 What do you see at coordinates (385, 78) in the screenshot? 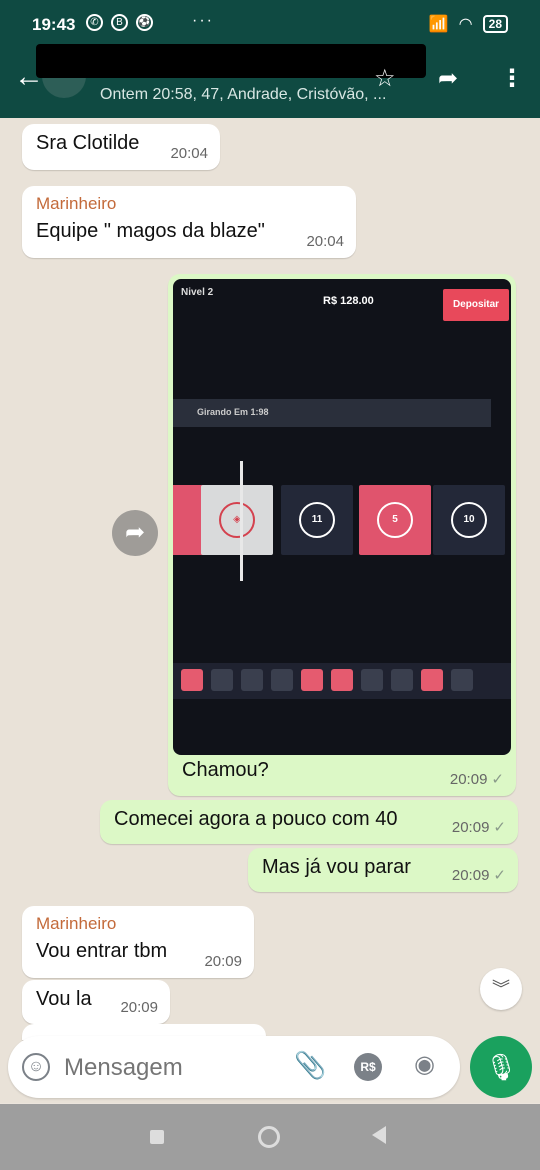
I see `star-icon: ☆` at bounding box center [385, 78].